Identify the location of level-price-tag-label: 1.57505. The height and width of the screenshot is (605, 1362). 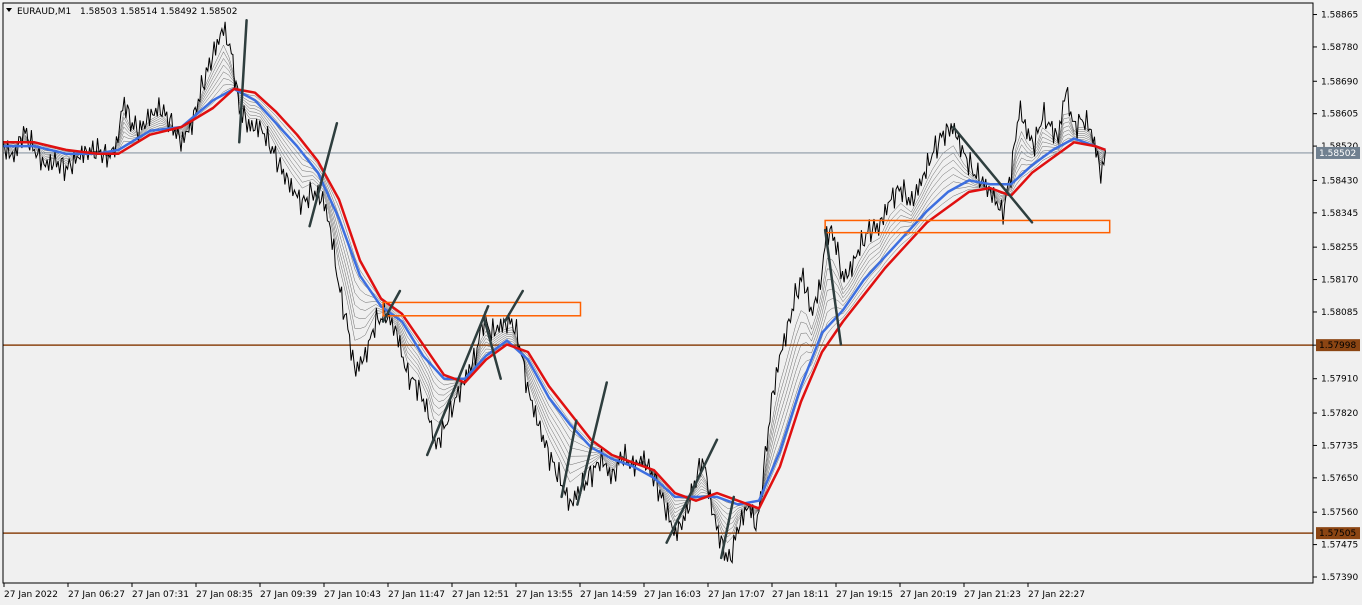
(1337, 534).